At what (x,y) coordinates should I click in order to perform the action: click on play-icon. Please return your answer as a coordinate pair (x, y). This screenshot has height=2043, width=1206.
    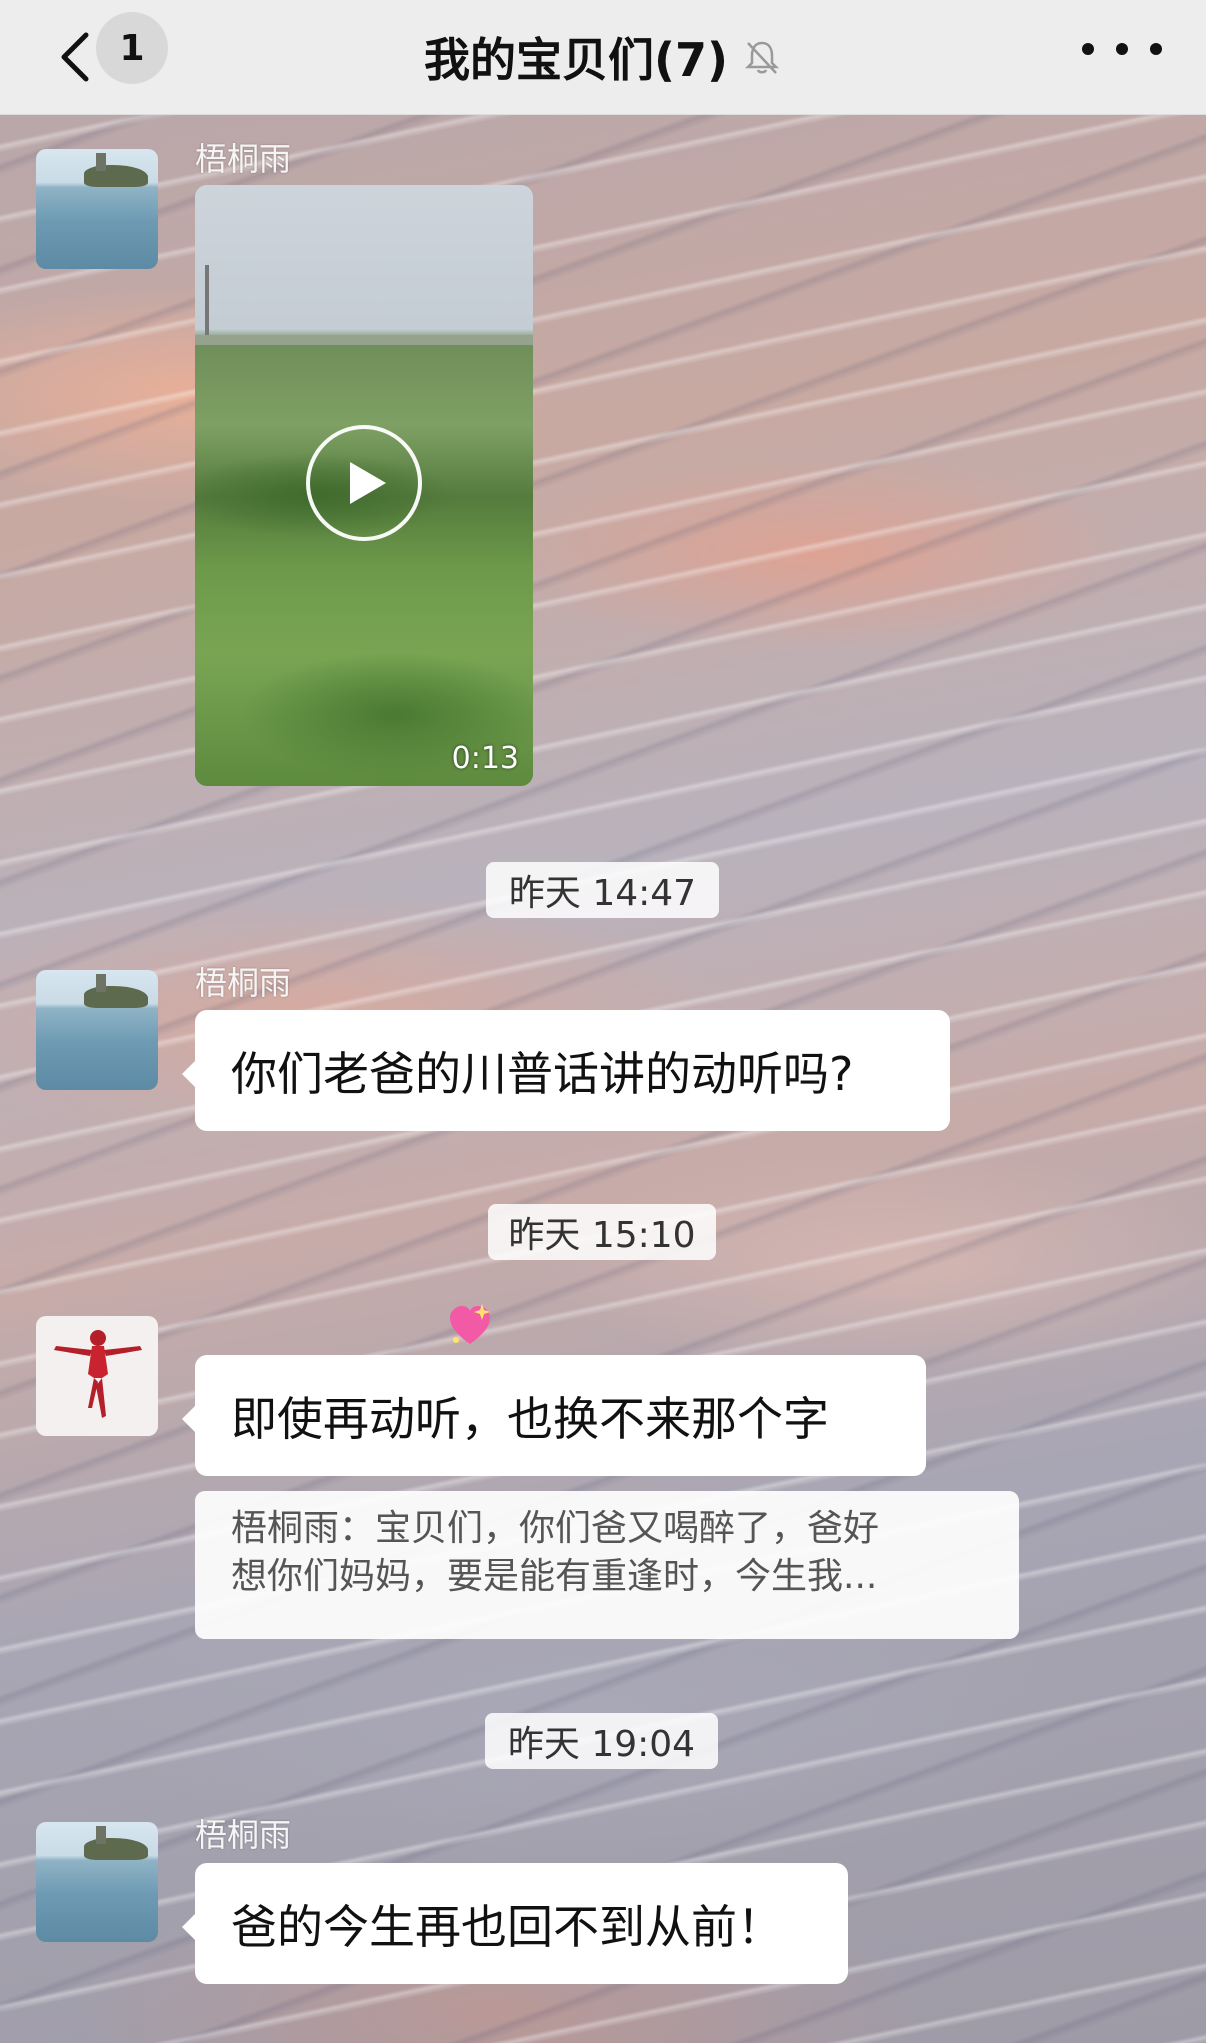
    Looking at the image, I should click on (368, 483).